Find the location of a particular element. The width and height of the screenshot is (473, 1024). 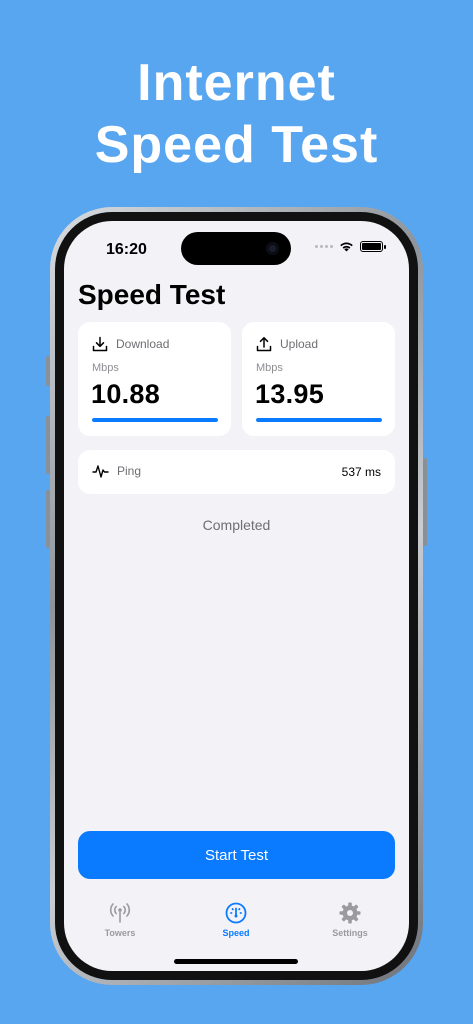

tab-settings: Settings is located at coordinates (350, 919).